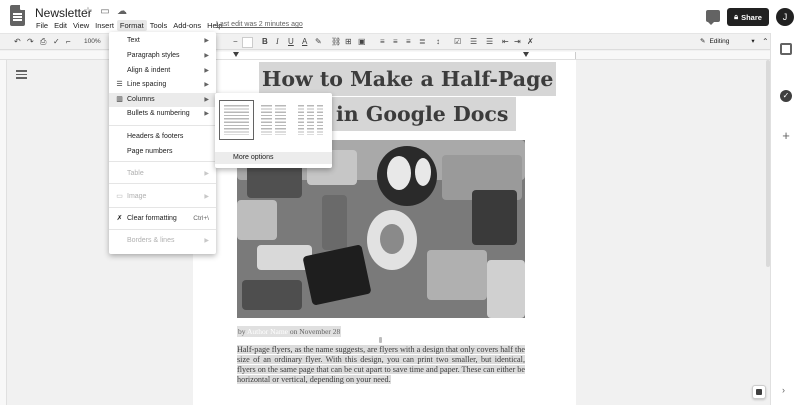  What do you see at coordinates (438, 42) in the screenshot?
I see `line-spacing-toolbar-icon: ↕` at bounding box center [438, 42].